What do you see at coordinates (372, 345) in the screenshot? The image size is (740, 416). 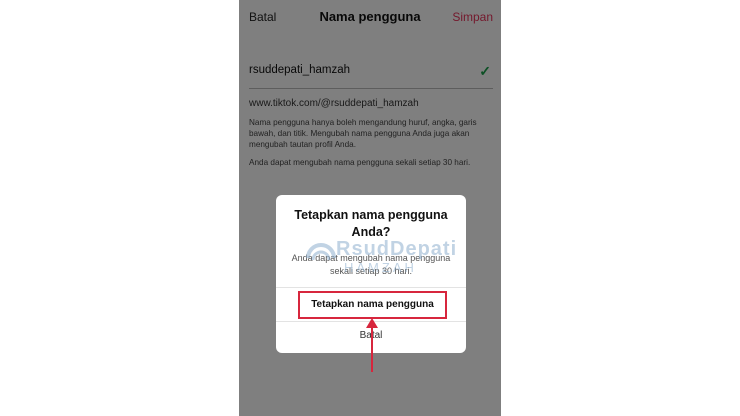 I see `pointer-arrow-icon` at bounding box center [372, 345].